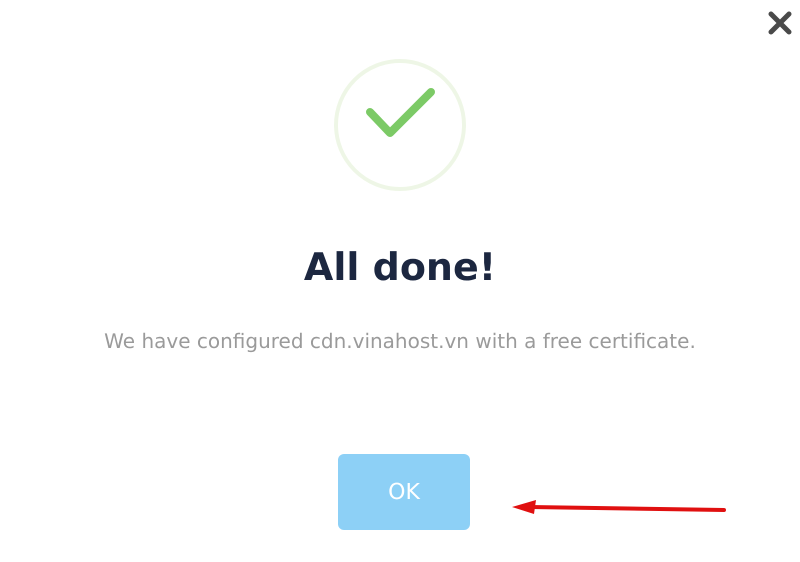 The image size is (800, 562). Describe the element at coordinates (404, 492) in the screenshot. I see `ok-button: OK` at that location.